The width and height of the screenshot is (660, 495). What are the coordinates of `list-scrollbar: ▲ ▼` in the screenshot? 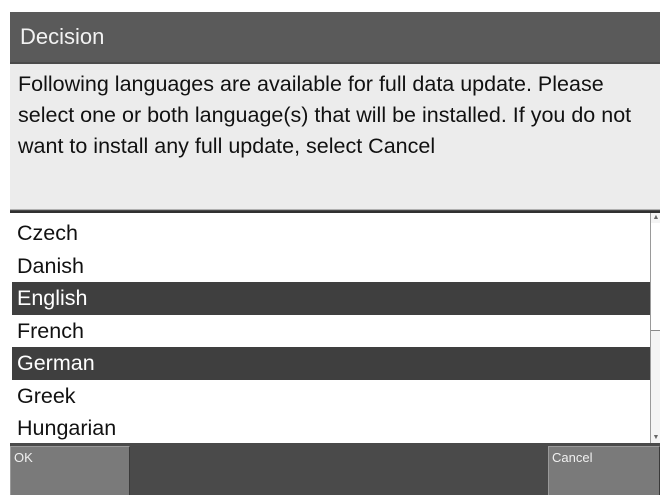 It's located at (655, 328).